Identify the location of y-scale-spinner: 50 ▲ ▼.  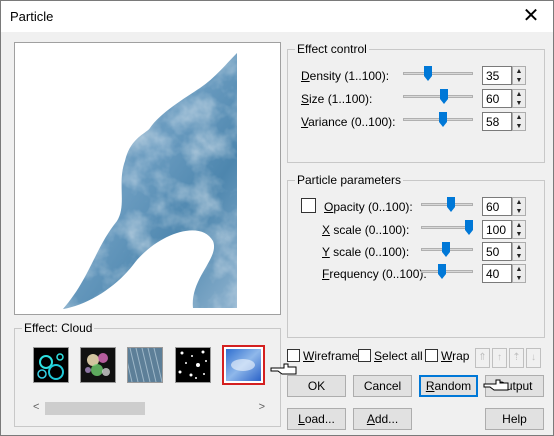
(504, 251).